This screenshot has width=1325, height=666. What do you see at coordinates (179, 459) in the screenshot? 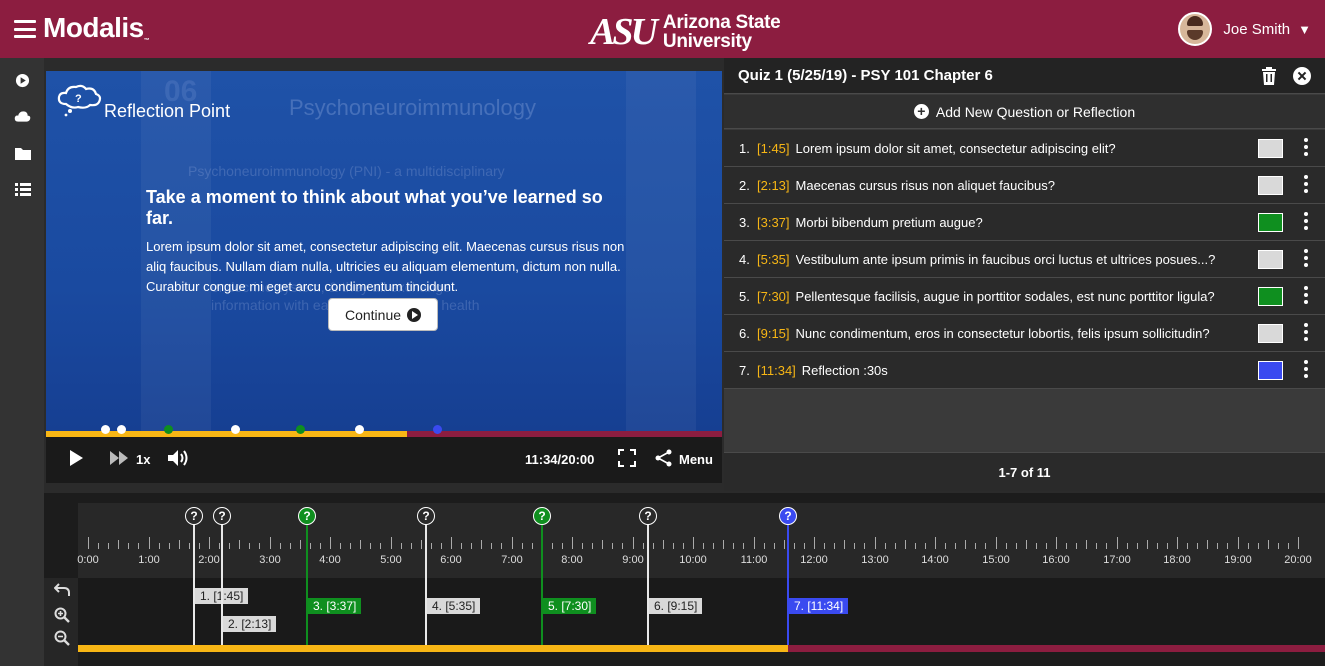
I see `volume-icon` at bounding box center [179, 459].